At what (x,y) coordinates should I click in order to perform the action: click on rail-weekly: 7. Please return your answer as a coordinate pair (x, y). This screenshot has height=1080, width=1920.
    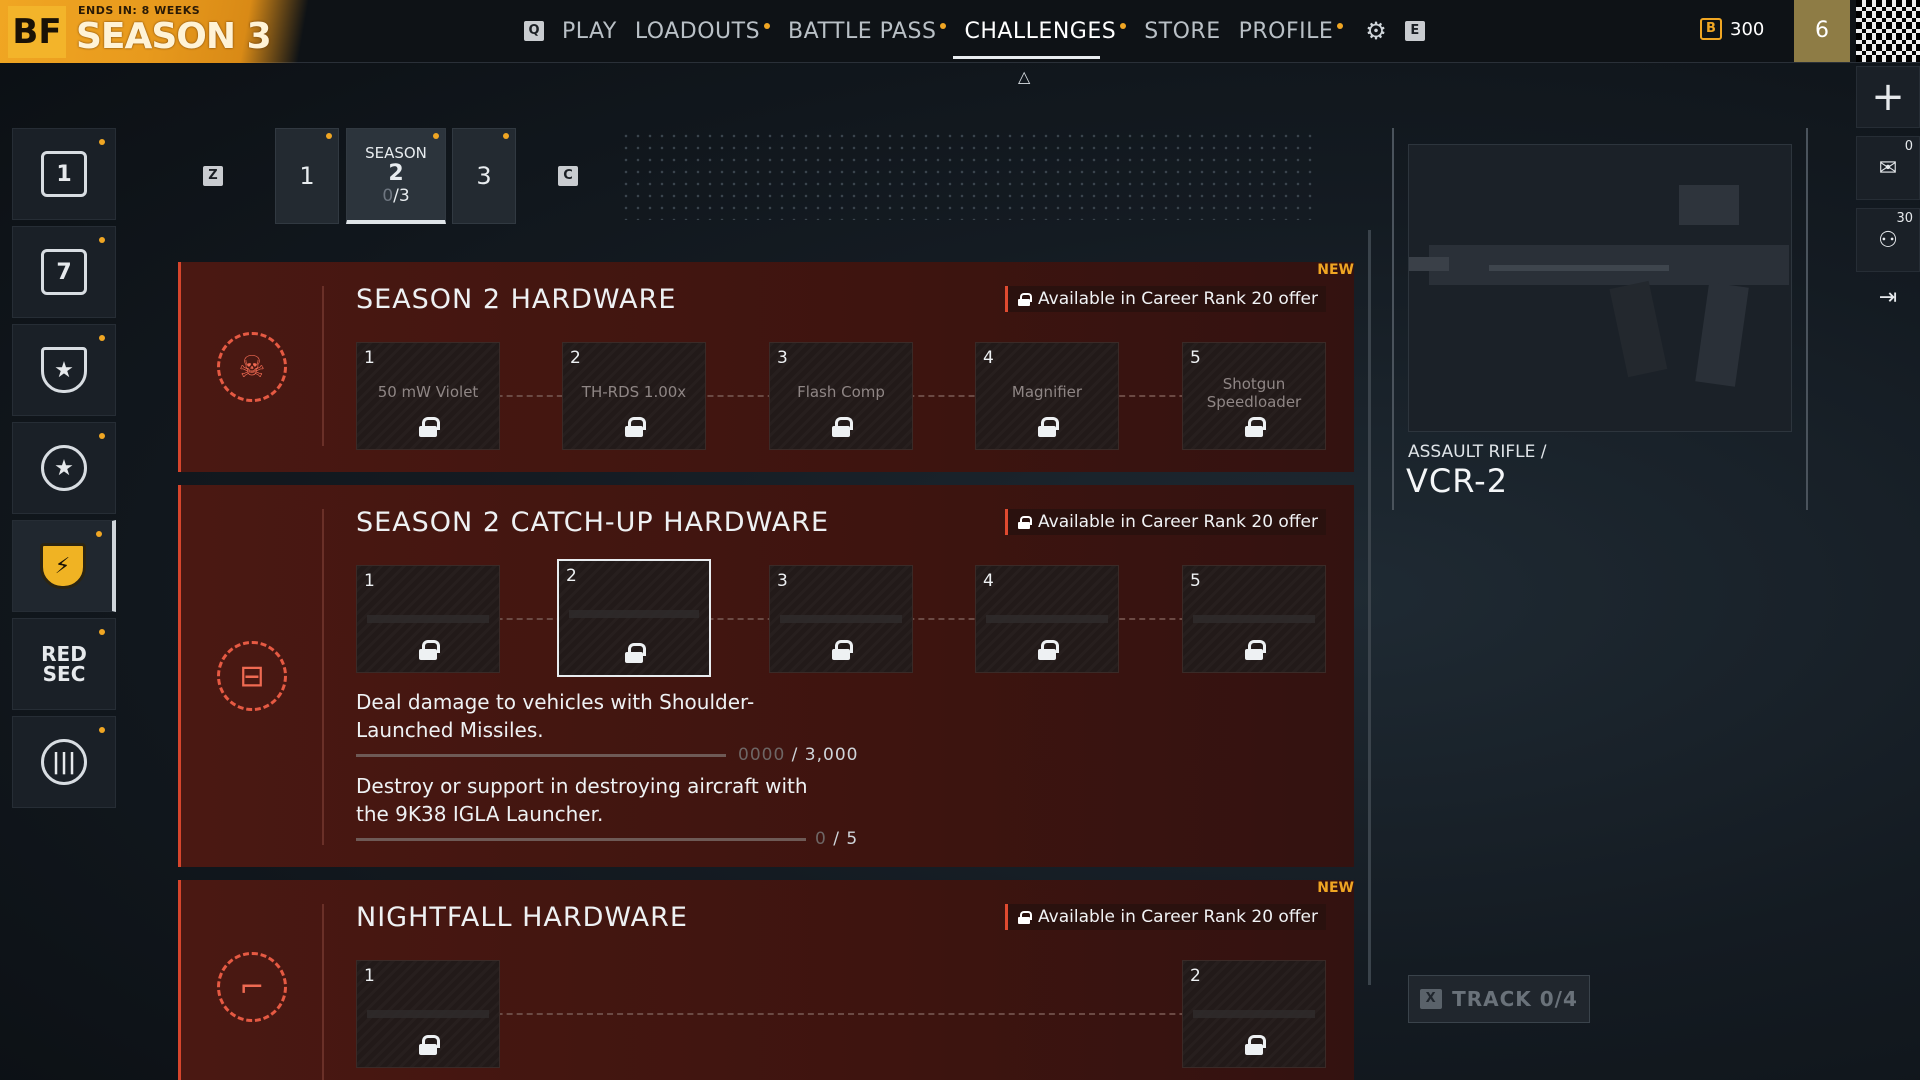
    Looking at the image, I should click on (64, 272).